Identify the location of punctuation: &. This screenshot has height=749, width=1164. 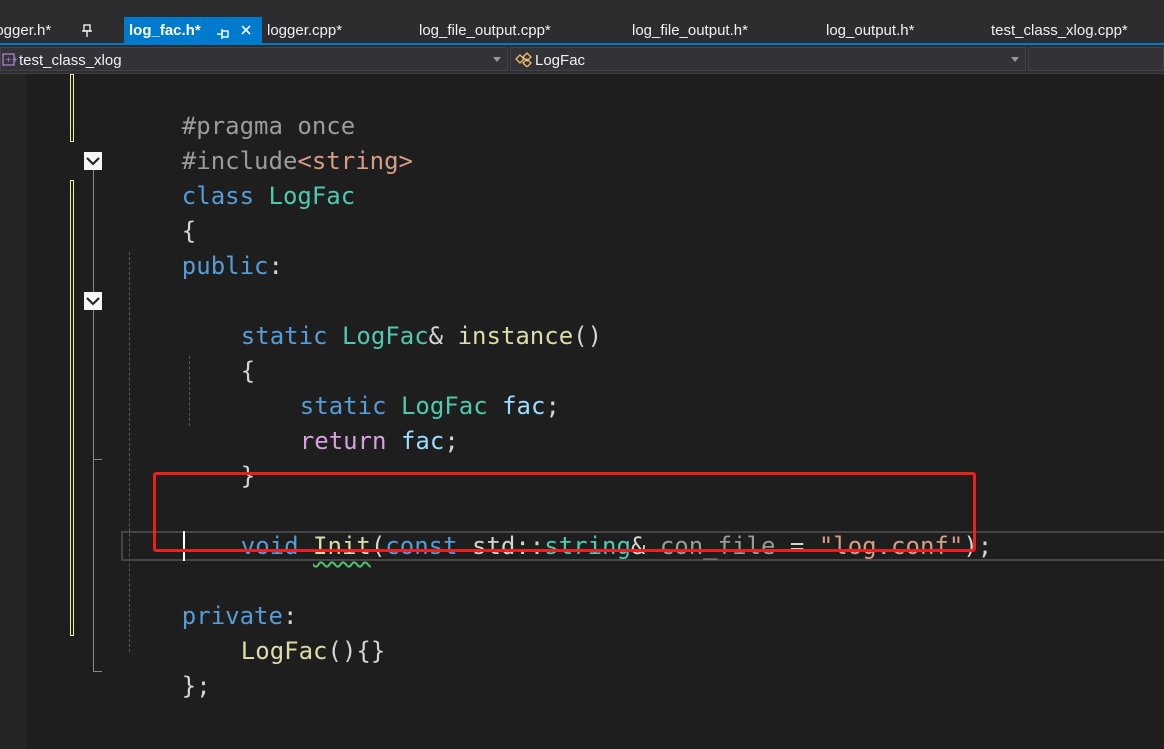
(443, 336).